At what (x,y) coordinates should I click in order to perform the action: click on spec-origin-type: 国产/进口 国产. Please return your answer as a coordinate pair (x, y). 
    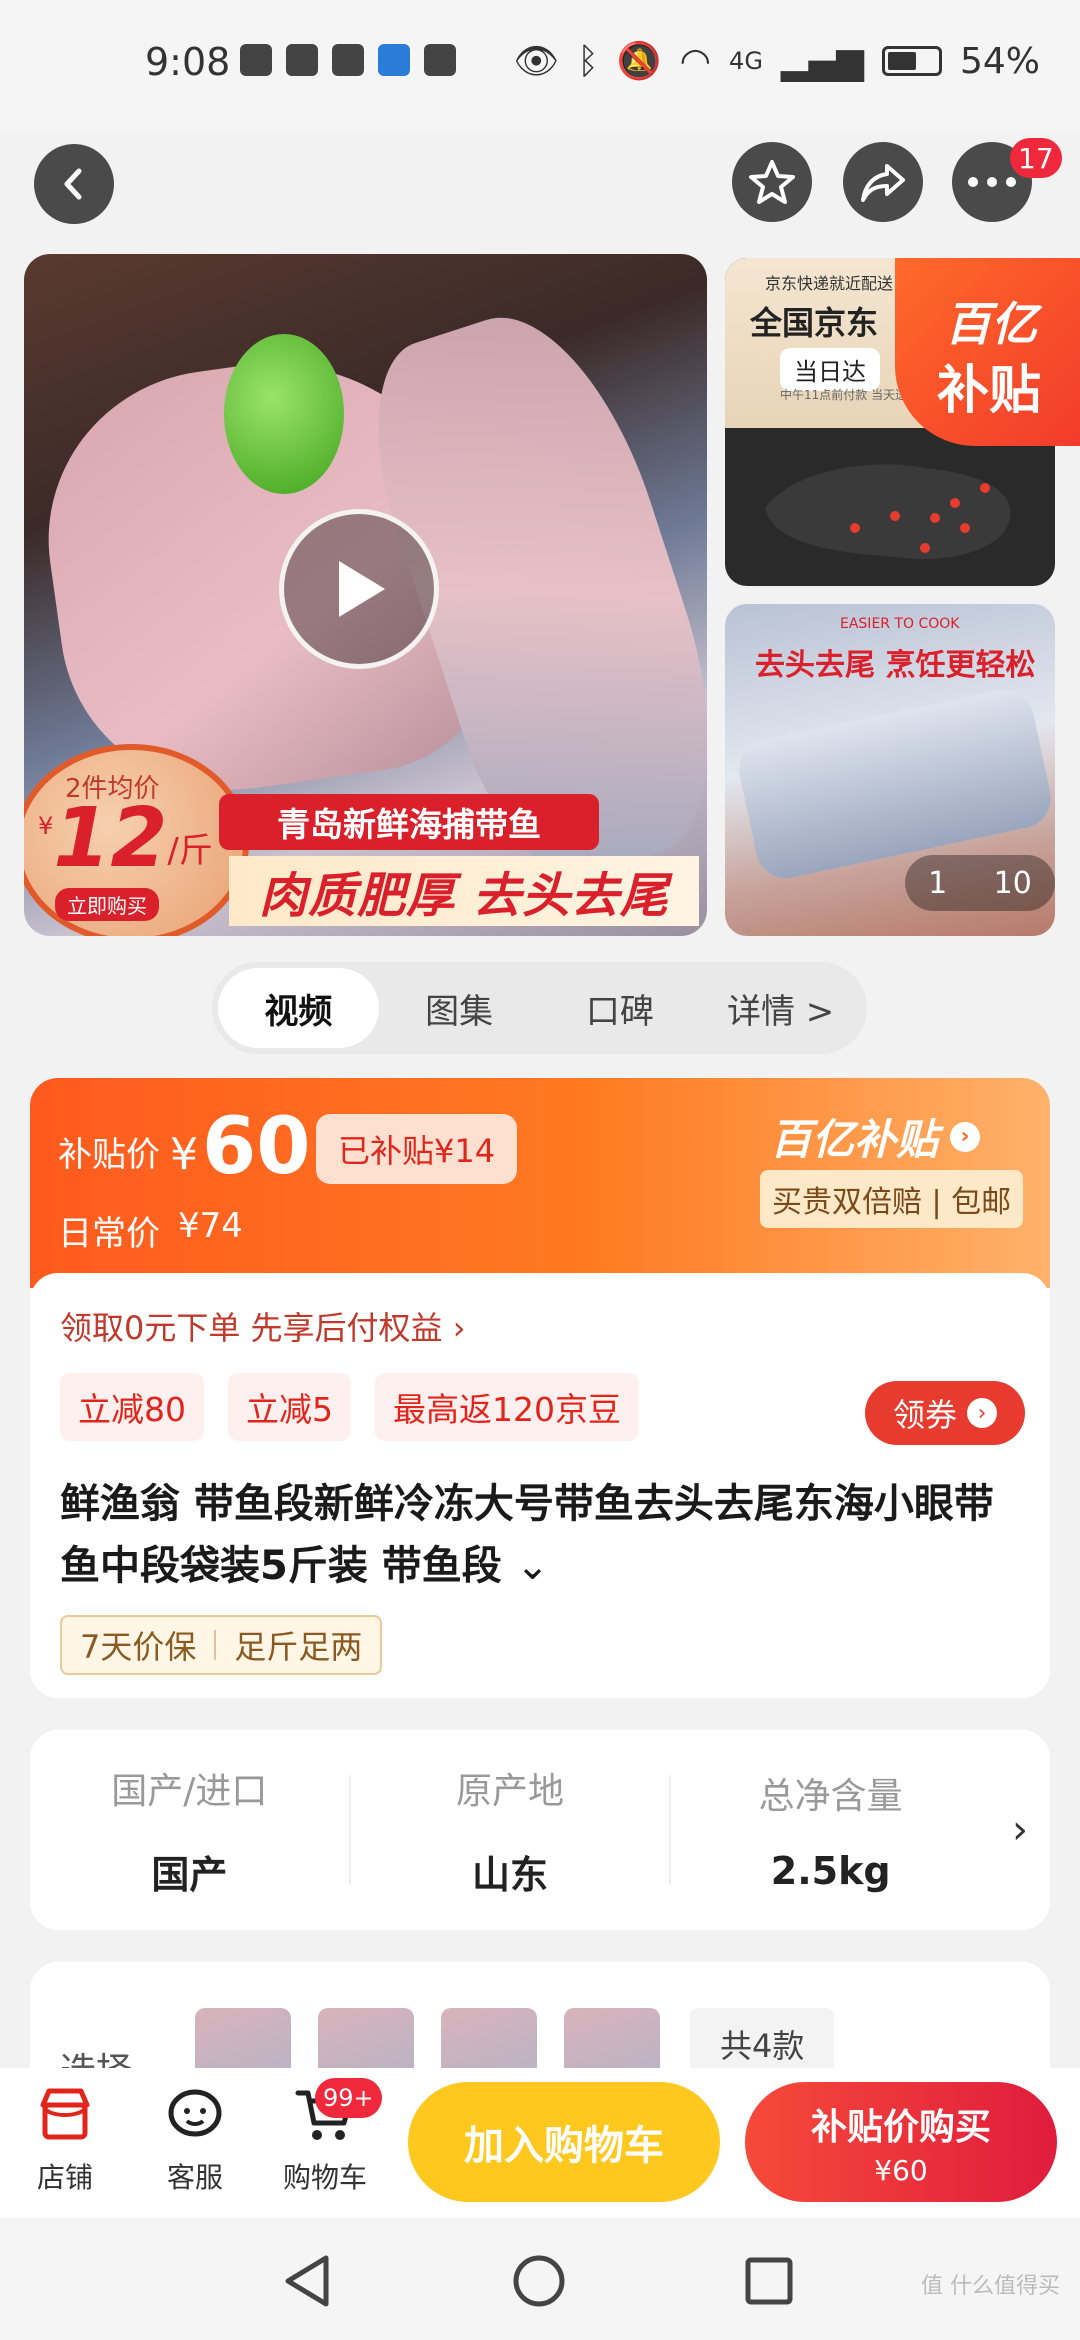
    Looking at the image, I should click on (189, 1833).